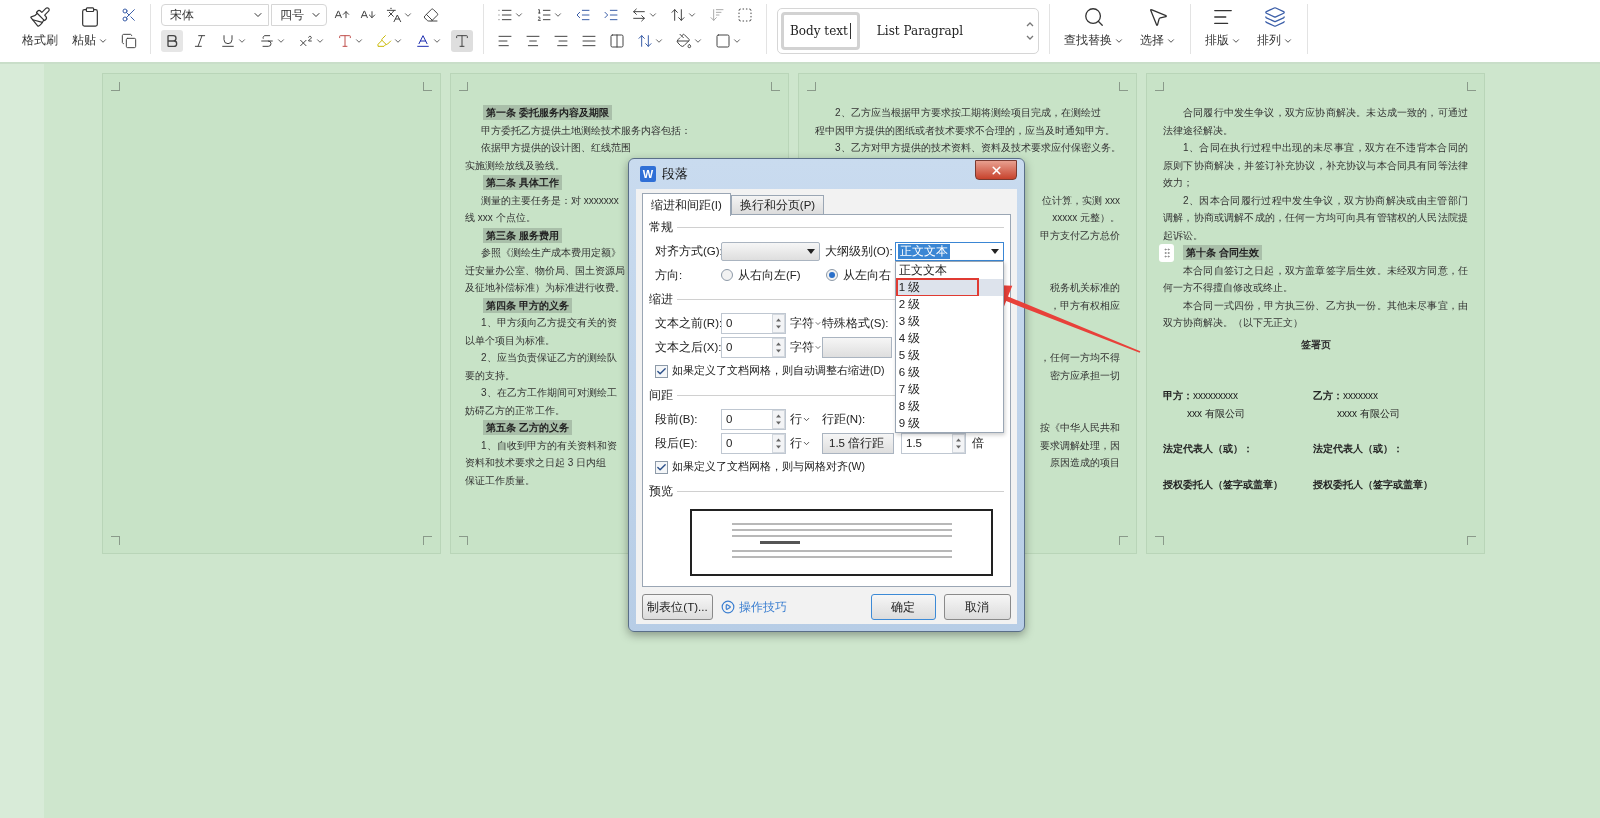 This screenshot has height=818, width=1600. Describe the element at coordinates (684, 41) in the screenshot. I see `shading-icon` at that location.